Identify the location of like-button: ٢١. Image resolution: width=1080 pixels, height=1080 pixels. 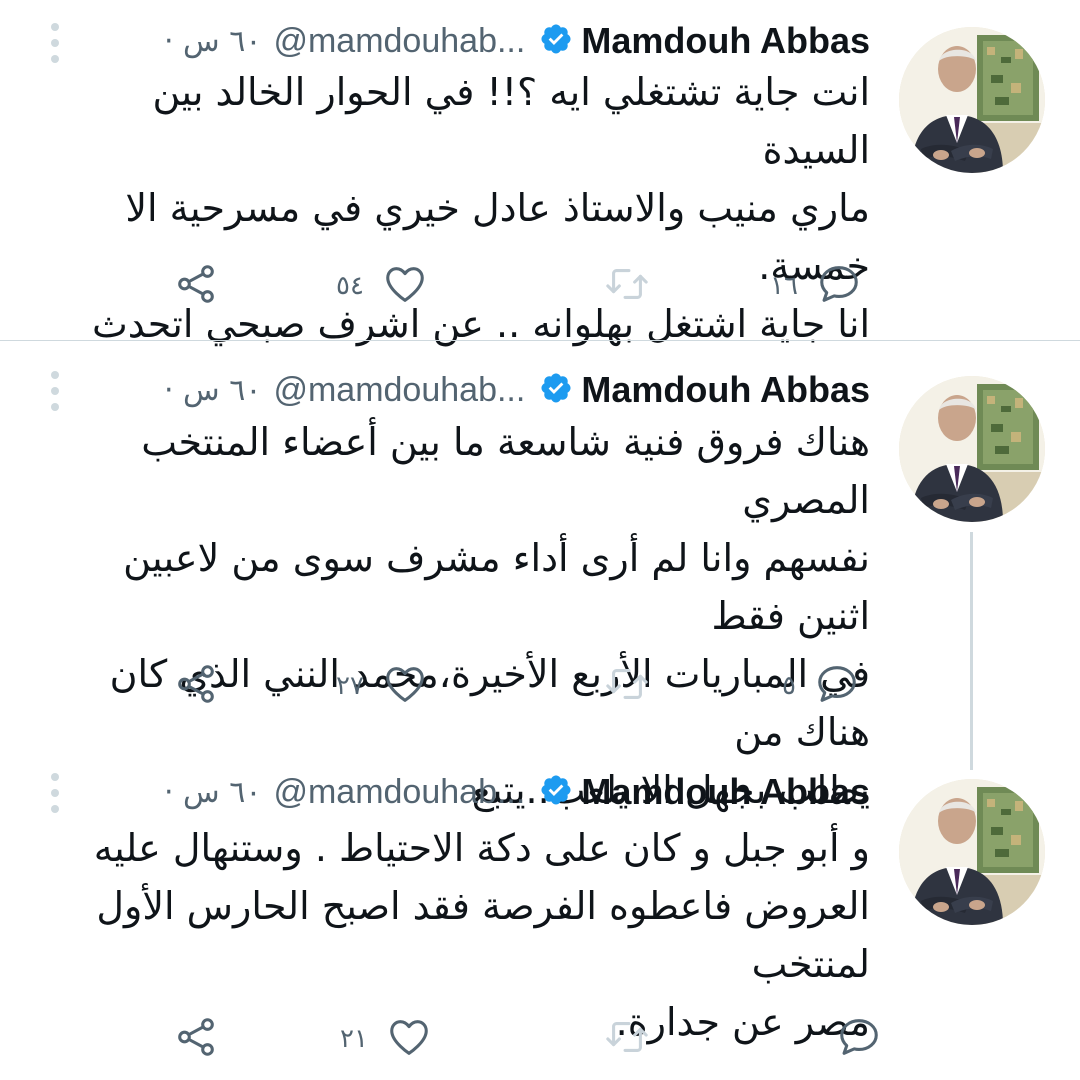
(386, 1039).